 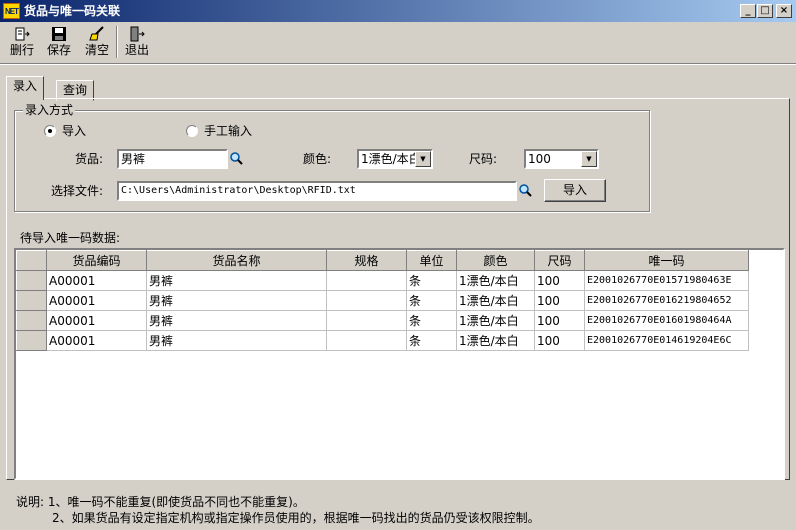 What do you see at coordinates (49, 110) in the screenshot?
I see `input-mode-legend: 录入方式` at bounding box center [49, 110].